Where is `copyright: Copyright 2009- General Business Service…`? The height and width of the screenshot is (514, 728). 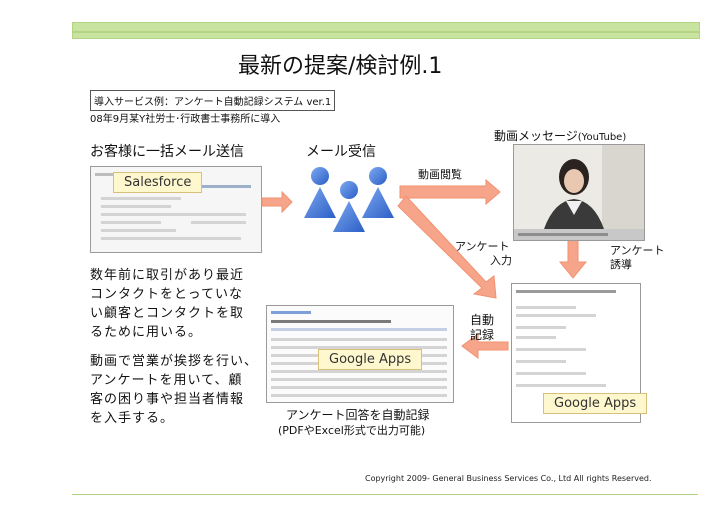 copyright: Copyright 2009- General Business Service… is located at coordinates (508, 478).